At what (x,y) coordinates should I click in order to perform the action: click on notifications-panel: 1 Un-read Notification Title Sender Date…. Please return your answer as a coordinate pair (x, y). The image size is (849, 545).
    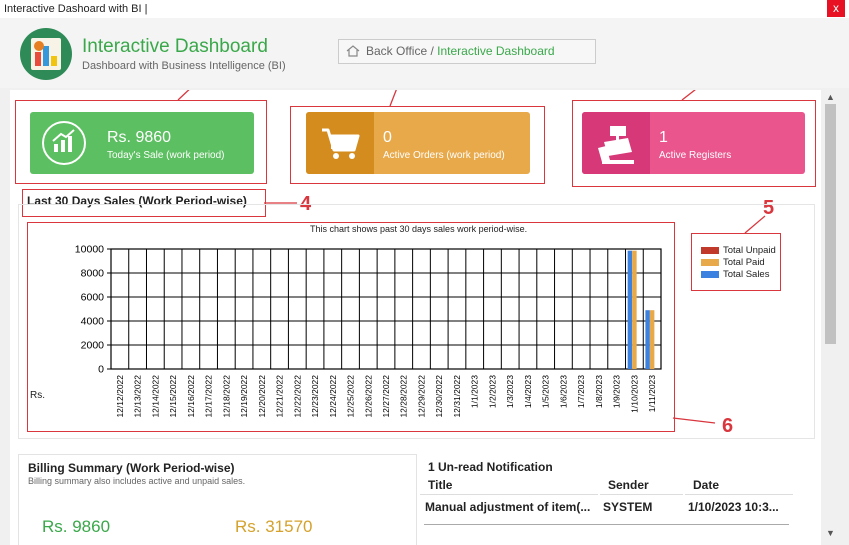
    Looking at the image, I should click on (616, 499).